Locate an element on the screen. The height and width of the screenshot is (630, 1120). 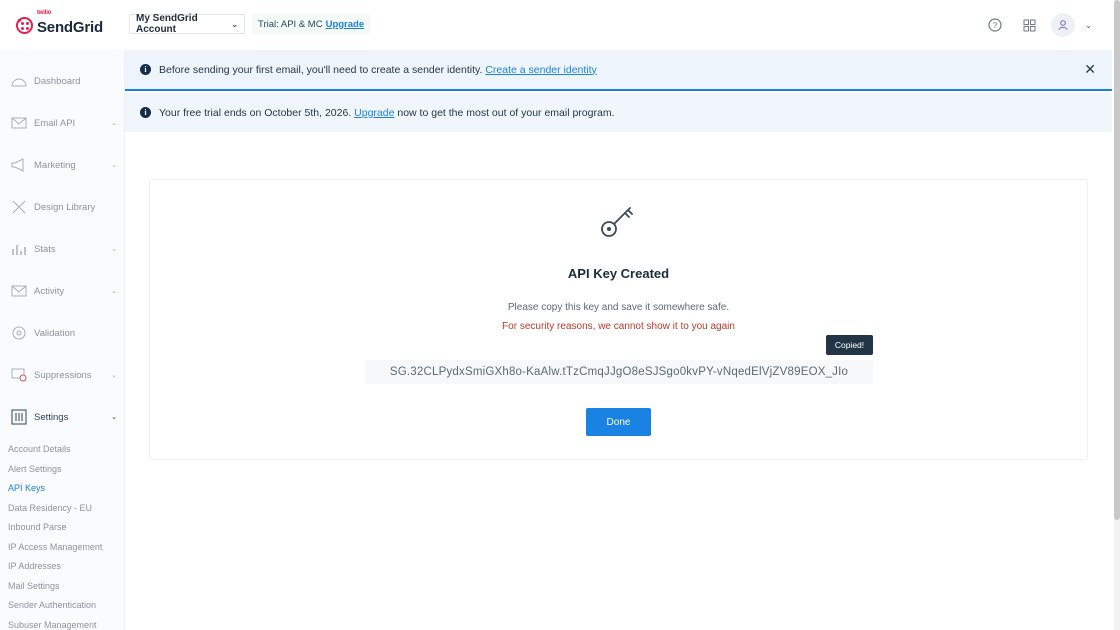
help-icon: ? is located at coordinates (995, 25).